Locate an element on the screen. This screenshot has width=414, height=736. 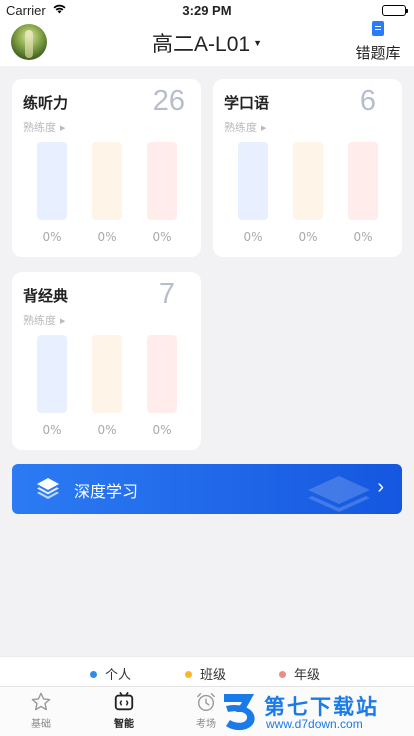
chevron-right-icon: › is located at coordinates (380, 487).